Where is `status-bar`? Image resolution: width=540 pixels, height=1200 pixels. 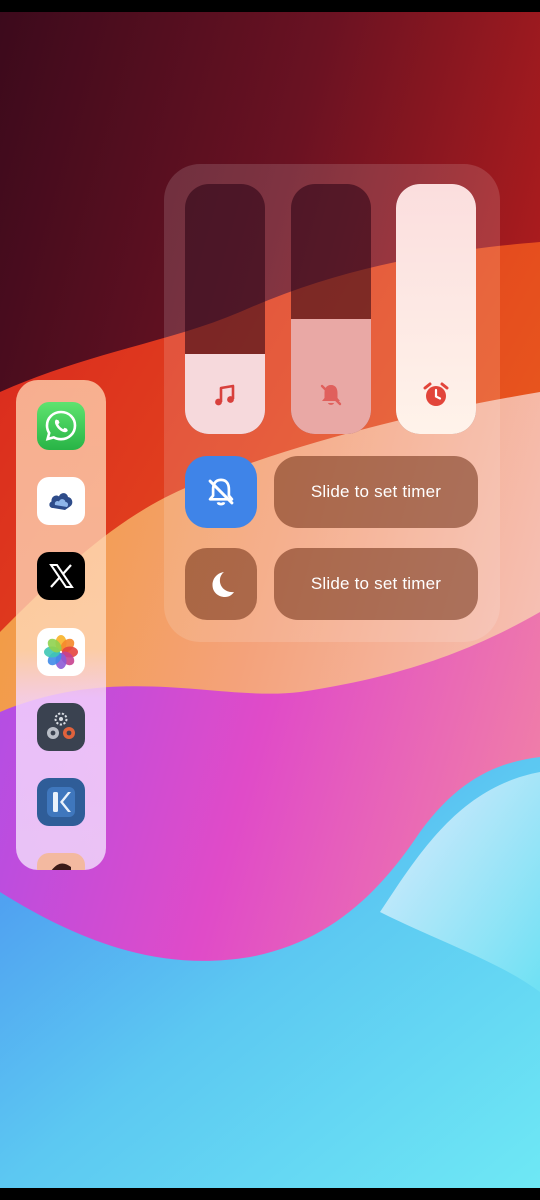
status-bar is located at coordinates (270, 6).